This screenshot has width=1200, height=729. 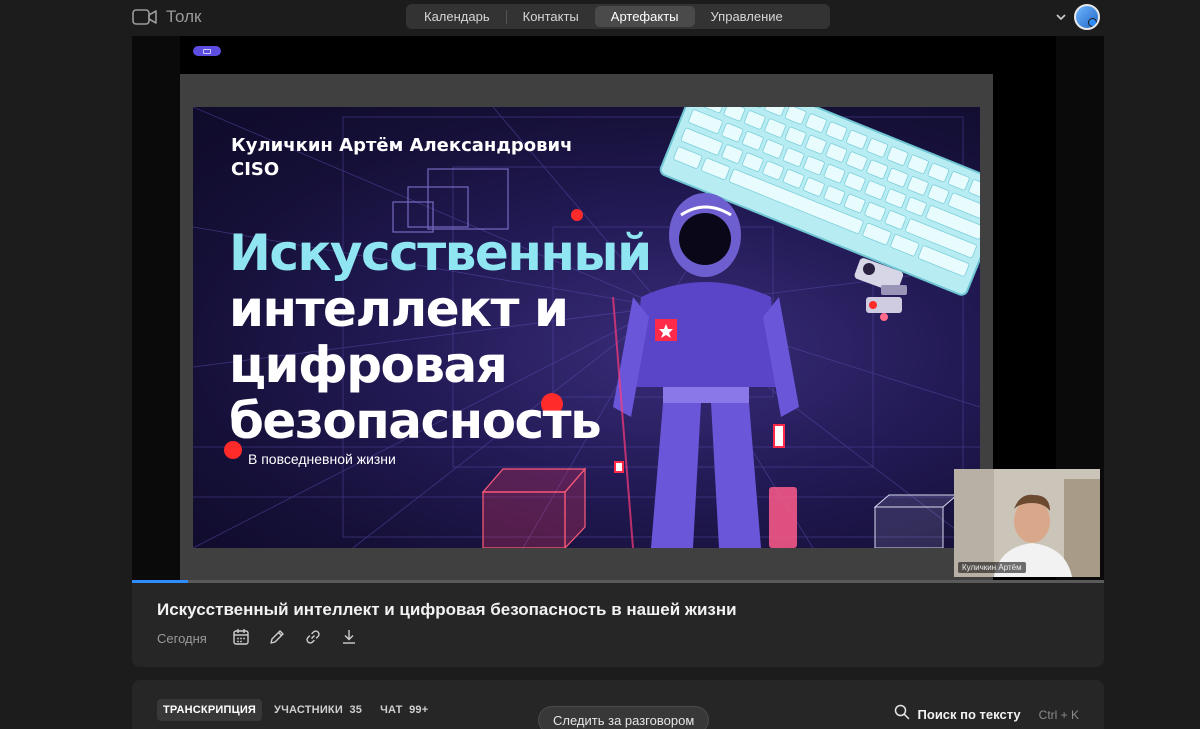 I want to click on screen-share-badge, so click(x=207, y=51).